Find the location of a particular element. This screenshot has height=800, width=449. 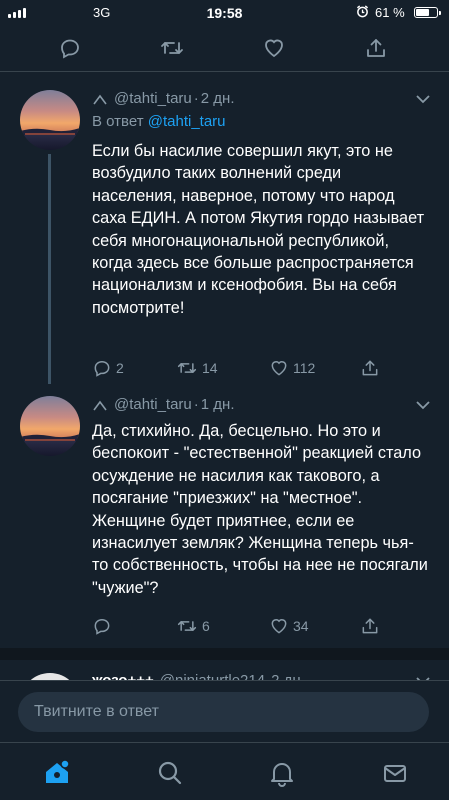

reply-to-link: @tahti_taru is located at coordinates (187, 121).